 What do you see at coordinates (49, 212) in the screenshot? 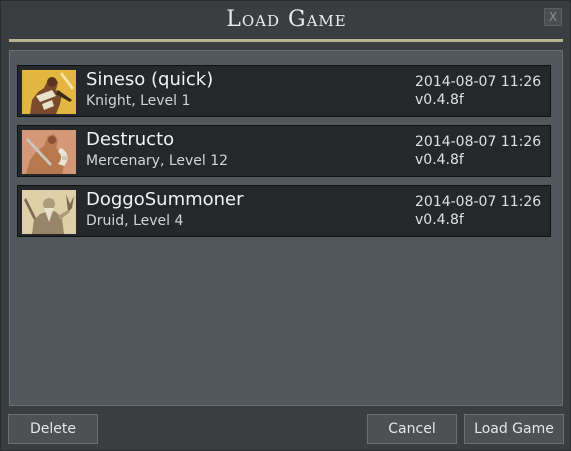
I see `druid-portrait-icon` at bounding box center [49, 212].